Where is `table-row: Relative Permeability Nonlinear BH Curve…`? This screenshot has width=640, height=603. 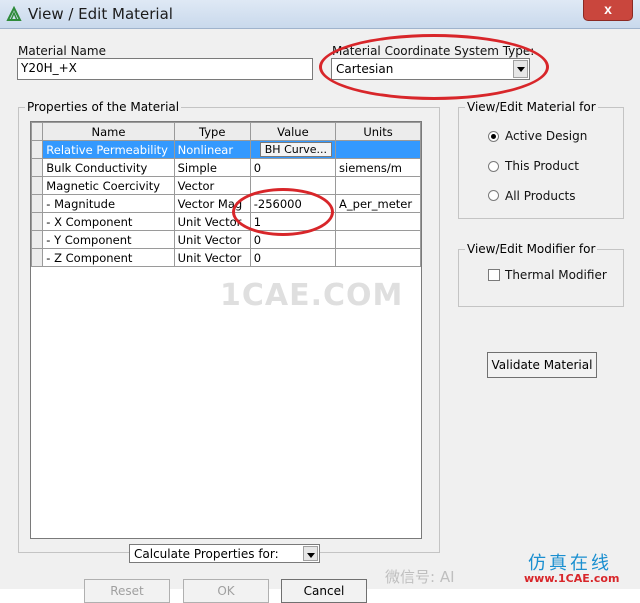
table-row: Relative Permeability Nonlinear BH Curve… is located at coordinates (226, 149).